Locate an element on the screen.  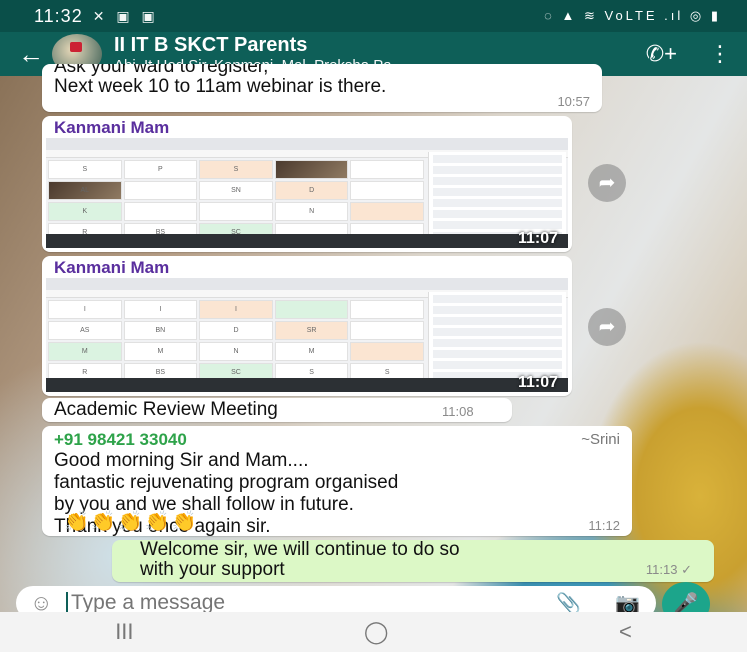
participant-tile: AS is located at coordinates (85, 330).